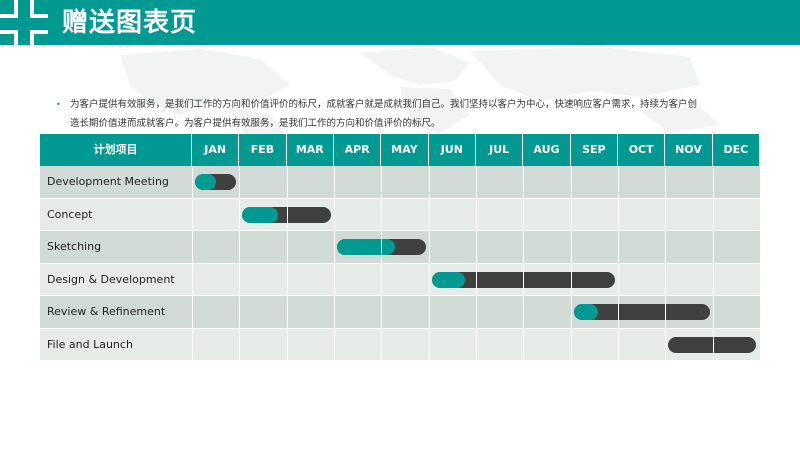 The image size is (800, 450). What do you see at coordinates (736, 150) in the screenshot?
I see `month-header-dec: DEC` at bounding box center [736, 150].